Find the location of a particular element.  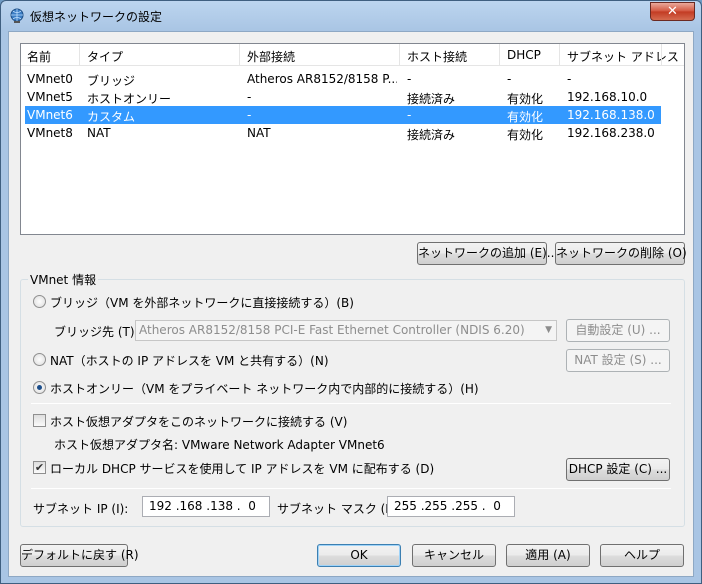

table-row: VMnet5 ホストオンリー - 接続済み 有効化 192.168.10.0 is located at coordinates (343, 97).